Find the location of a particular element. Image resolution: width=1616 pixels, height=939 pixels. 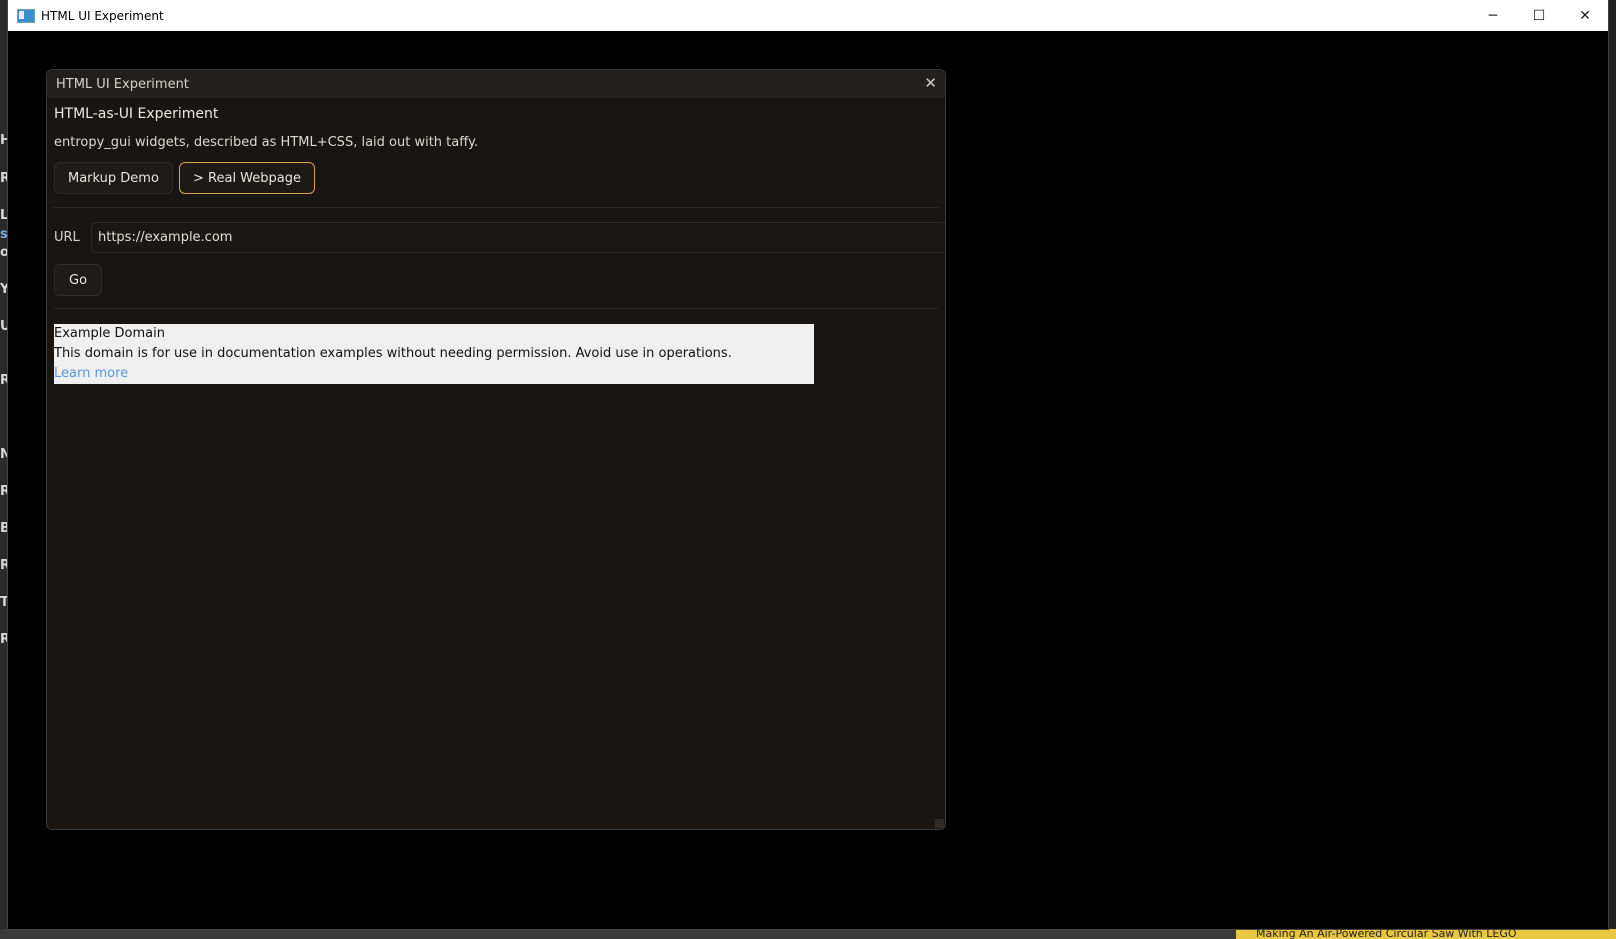

panel-titlebar: HTML UI Experiment ✕ is located at coordinates (496, 84).